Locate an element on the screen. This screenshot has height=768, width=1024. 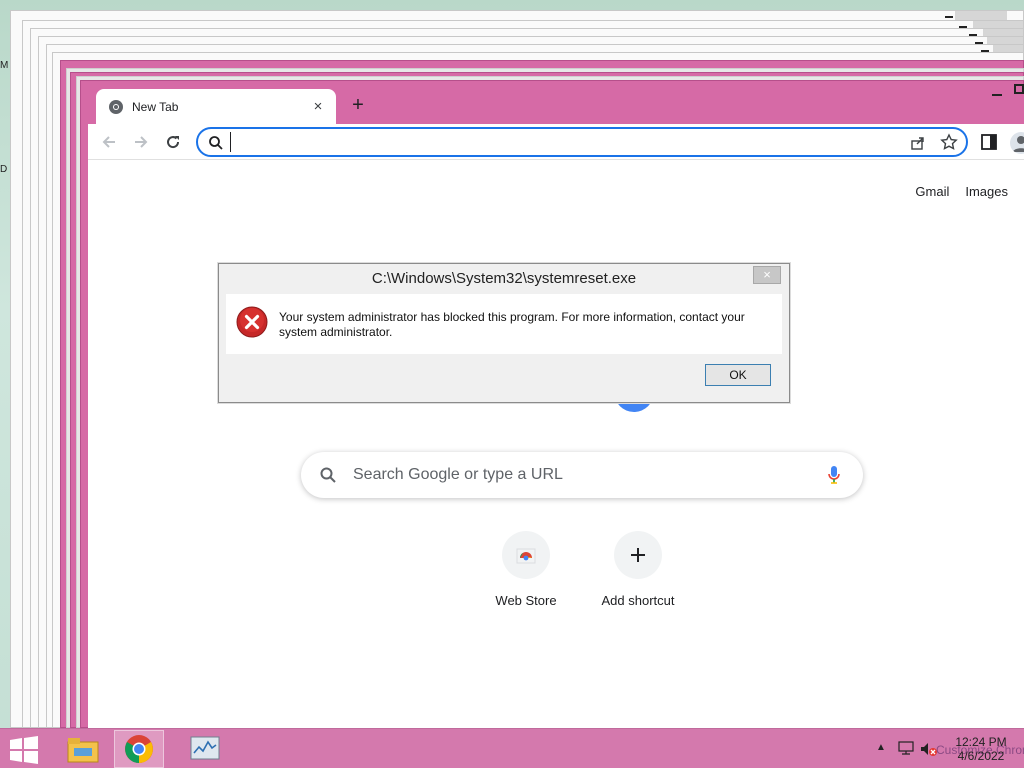
tab-strip: New Tab × + is located at coordinates (556, 104).